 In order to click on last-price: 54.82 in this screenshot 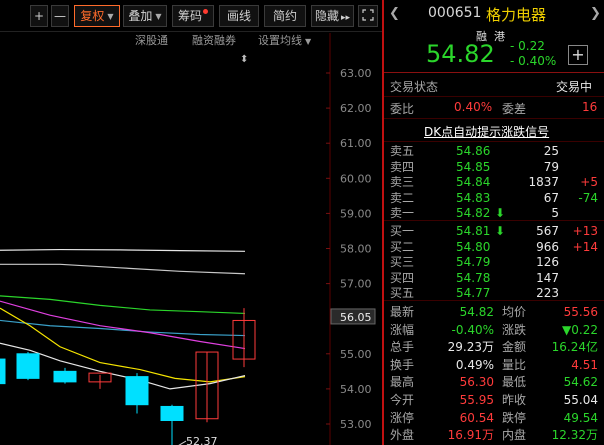, I will do `click(460, 54)`.